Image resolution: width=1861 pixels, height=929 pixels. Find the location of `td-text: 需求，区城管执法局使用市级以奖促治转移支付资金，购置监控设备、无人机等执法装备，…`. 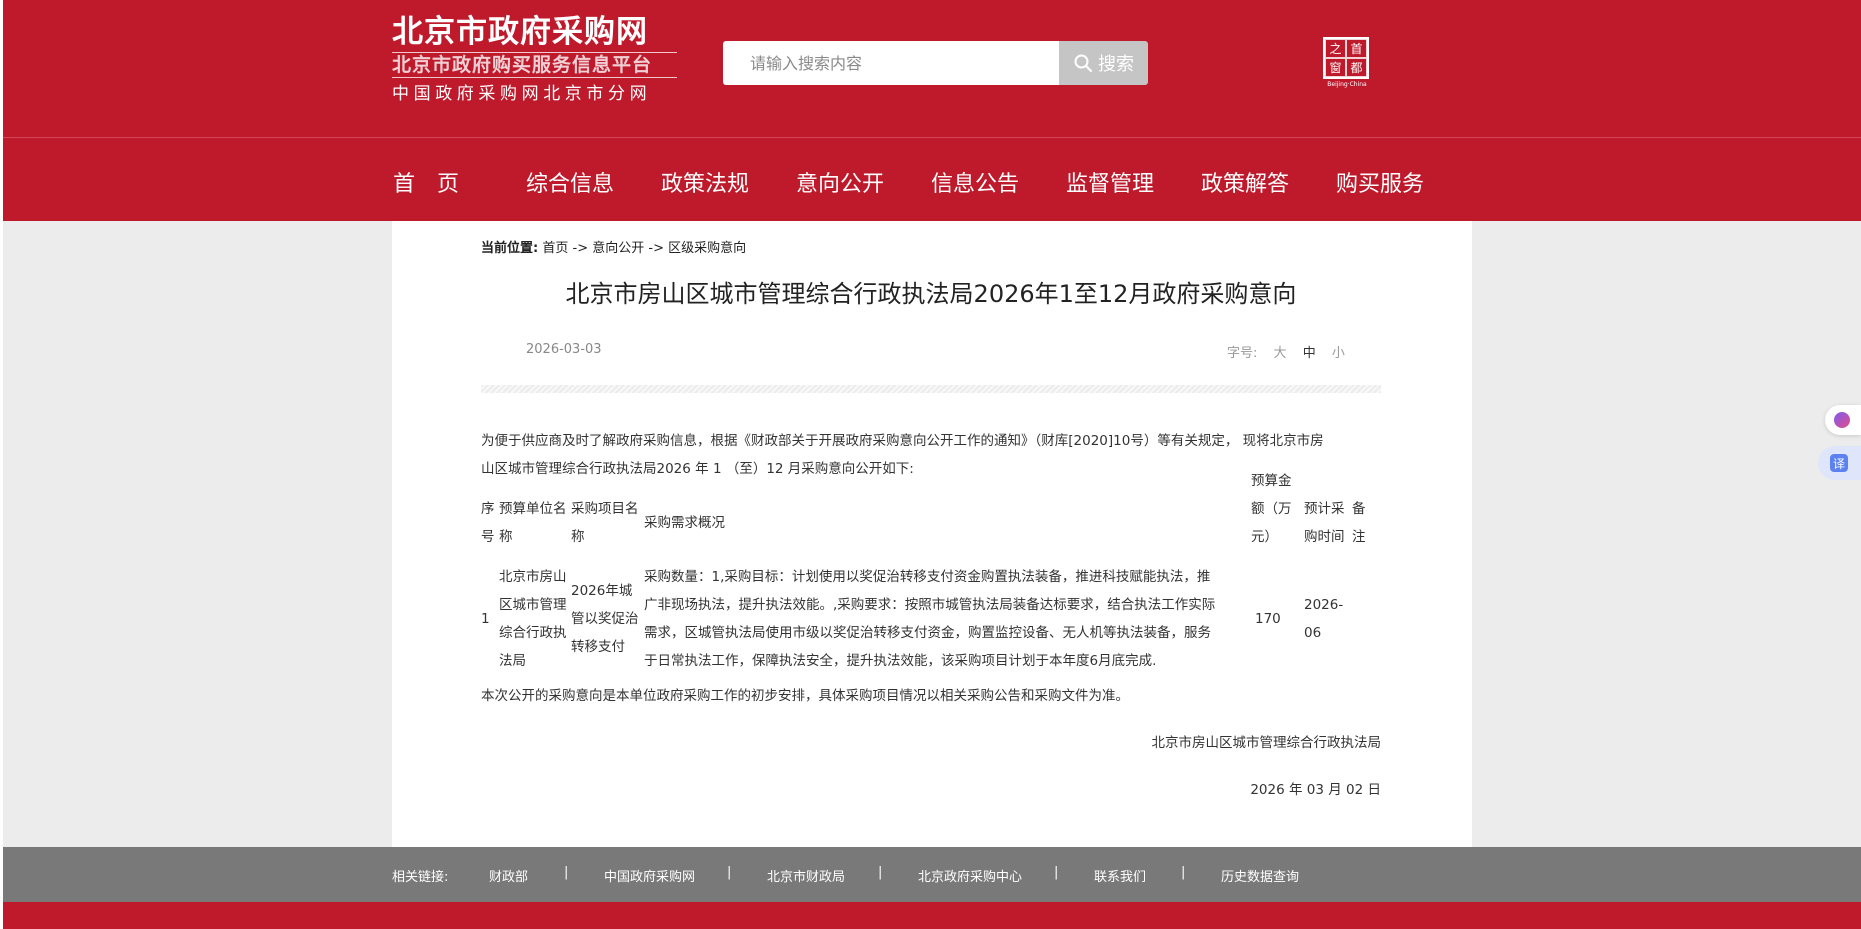

td-text: 需求，区城管执法局使用市级以奖促治转移支付资金，购置监控设备、无人机等执法装备，… is located at coordinates (927, 633).